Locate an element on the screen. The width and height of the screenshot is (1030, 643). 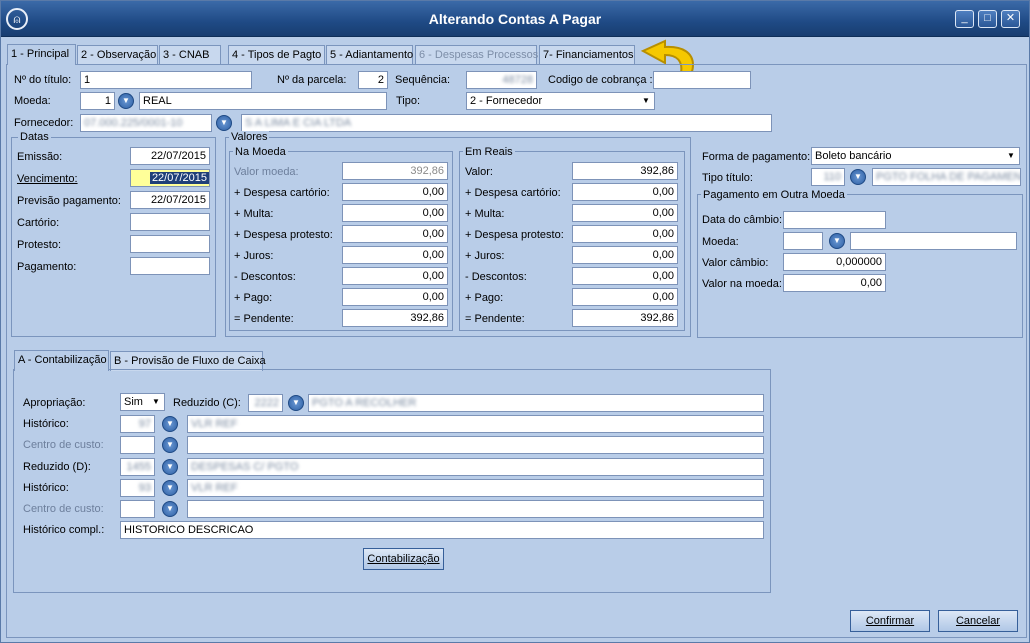
emissao-input: 22/07/2015 is located at coordinates (170, 156).